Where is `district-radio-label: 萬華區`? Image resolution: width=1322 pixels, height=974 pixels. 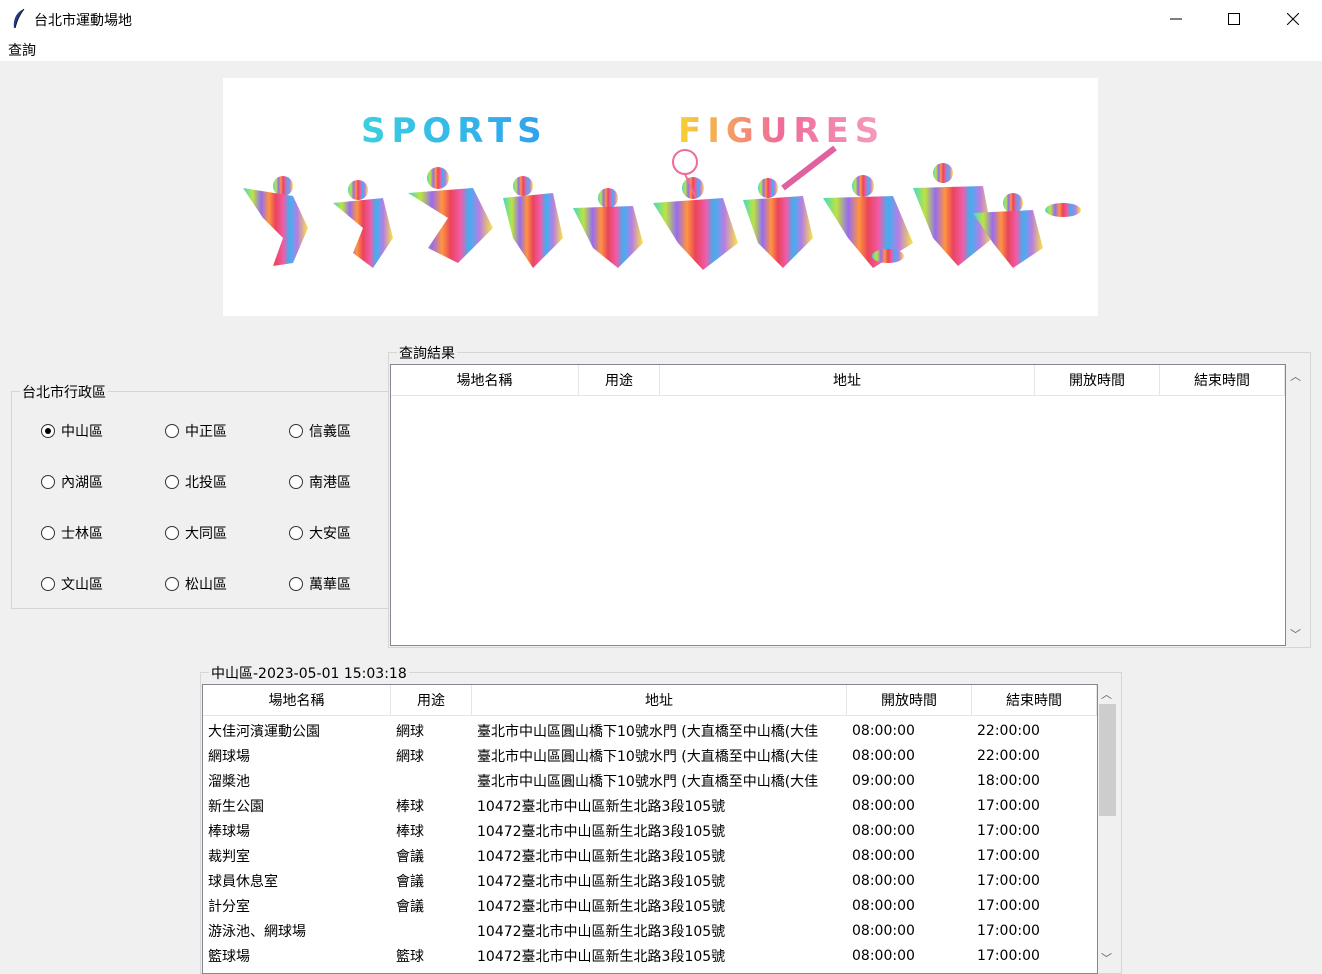 district-radio-label: 萬華區 is located at coordinates (330, 585).